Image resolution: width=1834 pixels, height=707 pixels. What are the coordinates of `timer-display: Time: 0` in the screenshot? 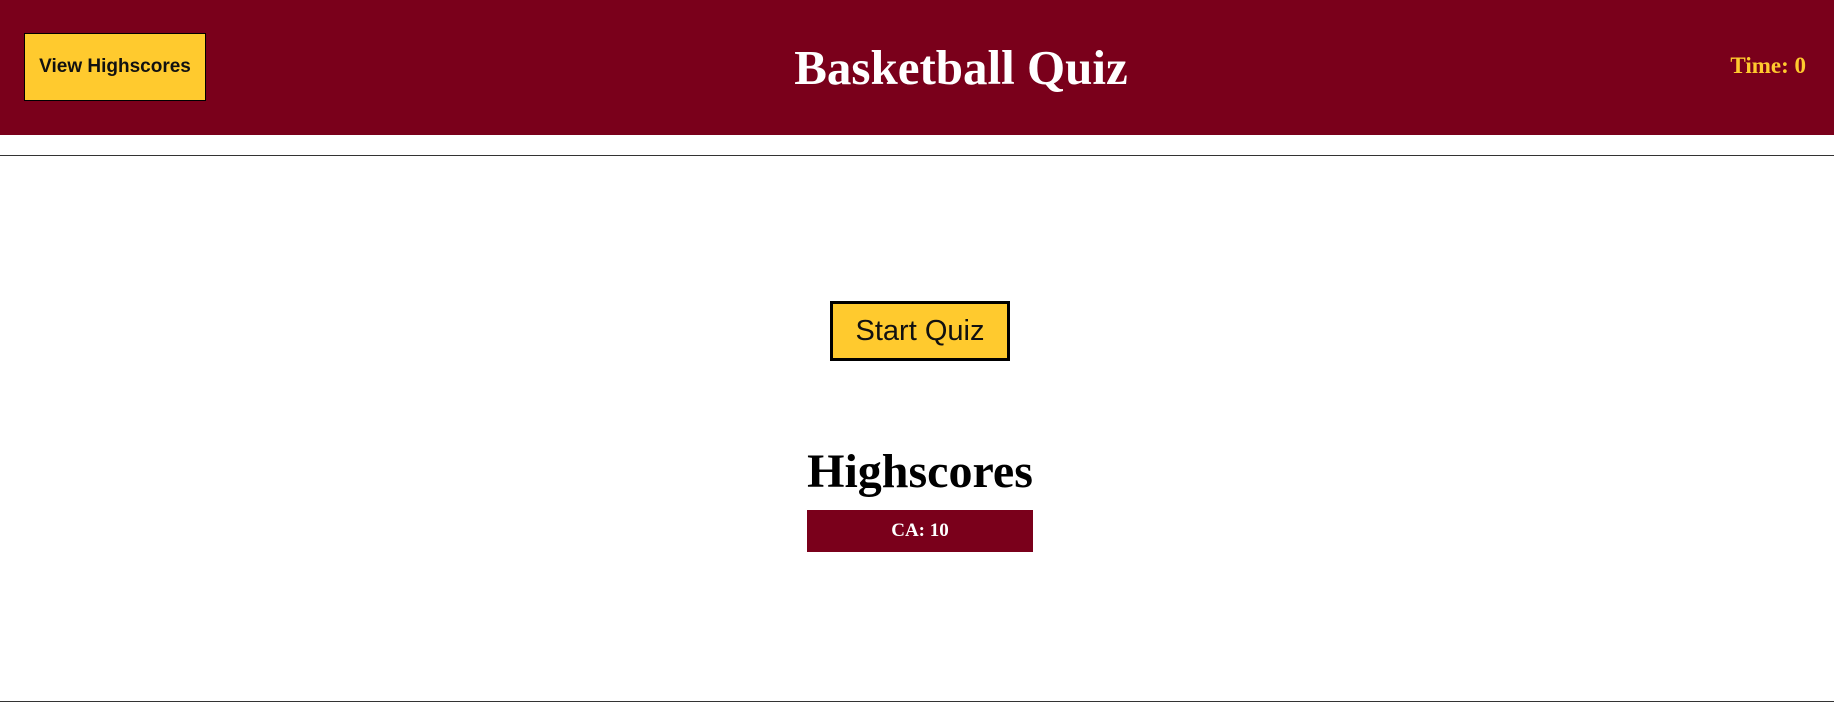 It's located at (1768, 65).